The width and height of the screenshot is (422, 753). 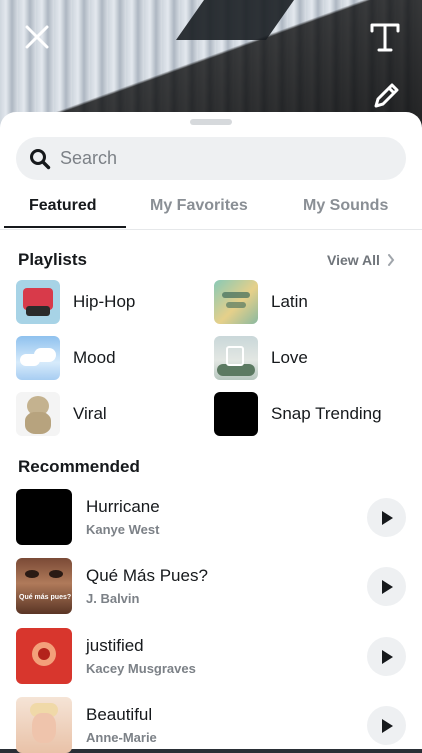 I want to click on playlist-label: Viral, so click(x=90, y=413).